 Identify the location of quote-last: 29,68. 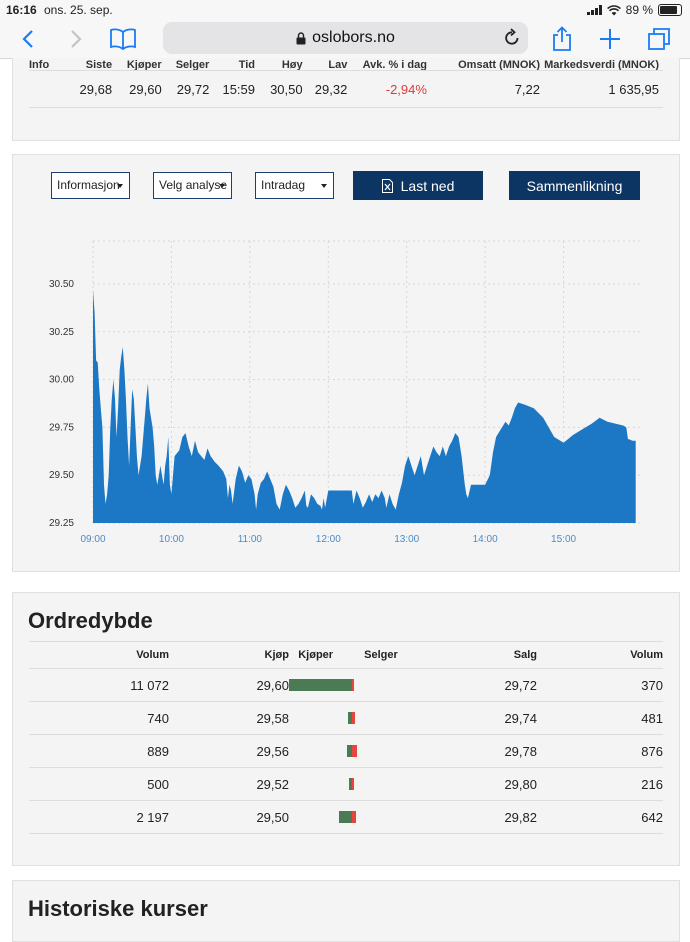
(91, 89).